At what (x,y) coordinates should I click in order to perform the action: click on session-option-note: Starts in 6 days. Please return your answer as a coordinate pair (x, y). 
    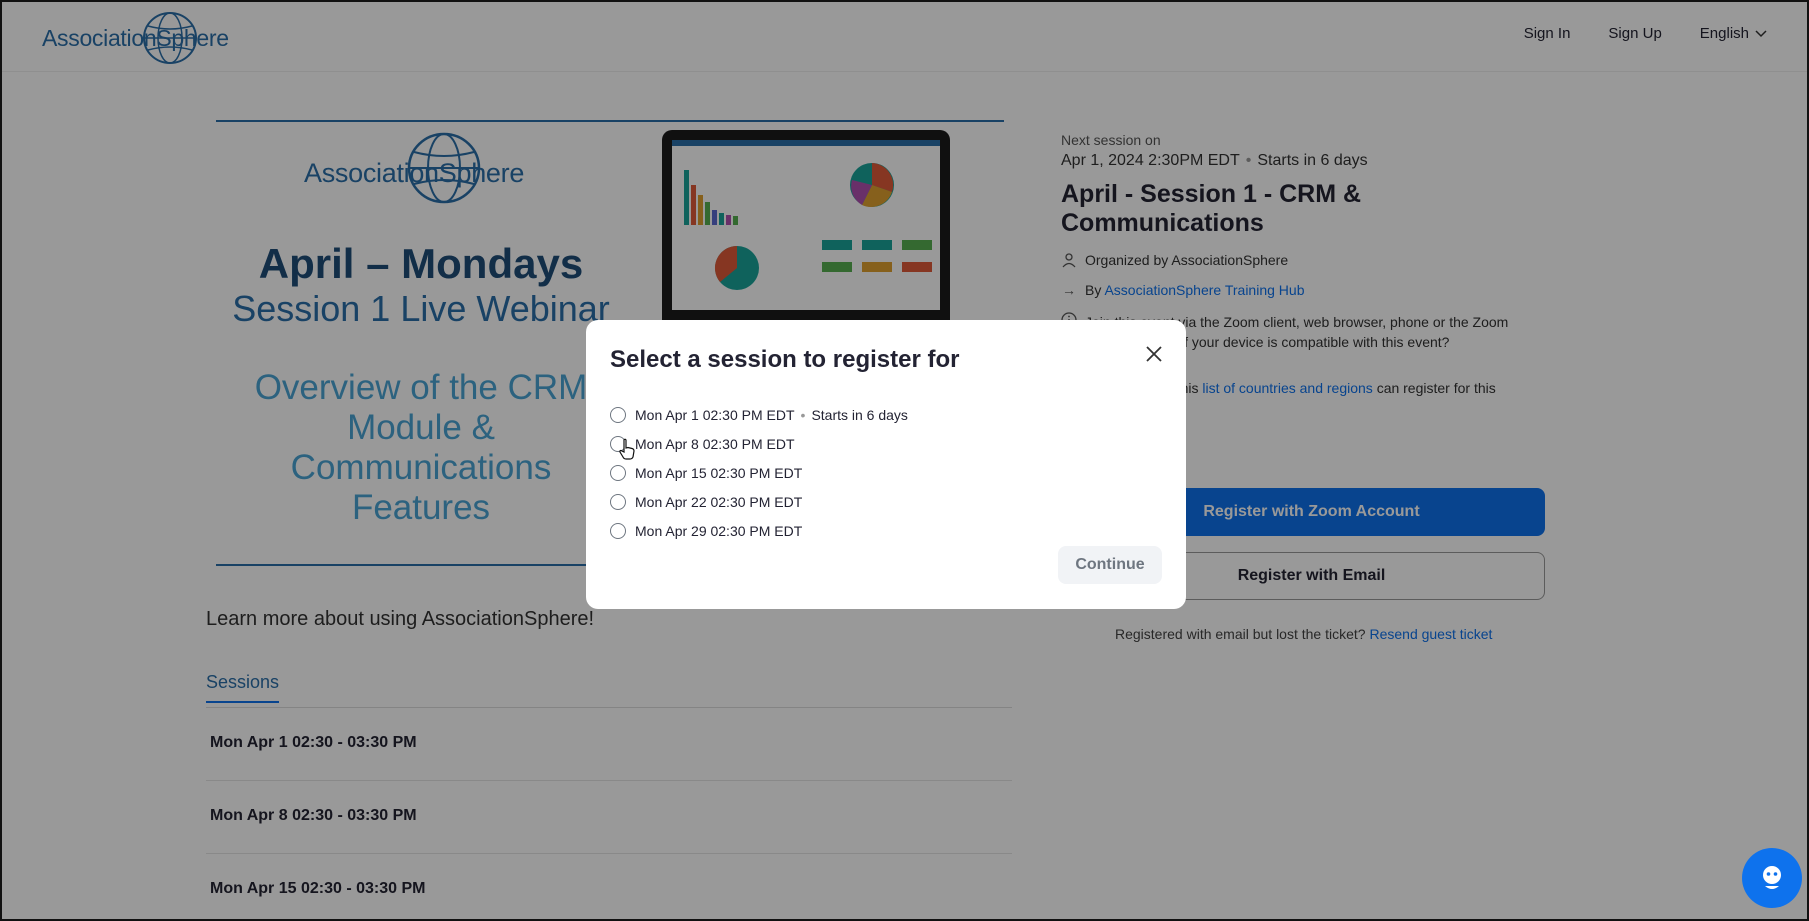
    Looking at the image, I should click on (859, 414).